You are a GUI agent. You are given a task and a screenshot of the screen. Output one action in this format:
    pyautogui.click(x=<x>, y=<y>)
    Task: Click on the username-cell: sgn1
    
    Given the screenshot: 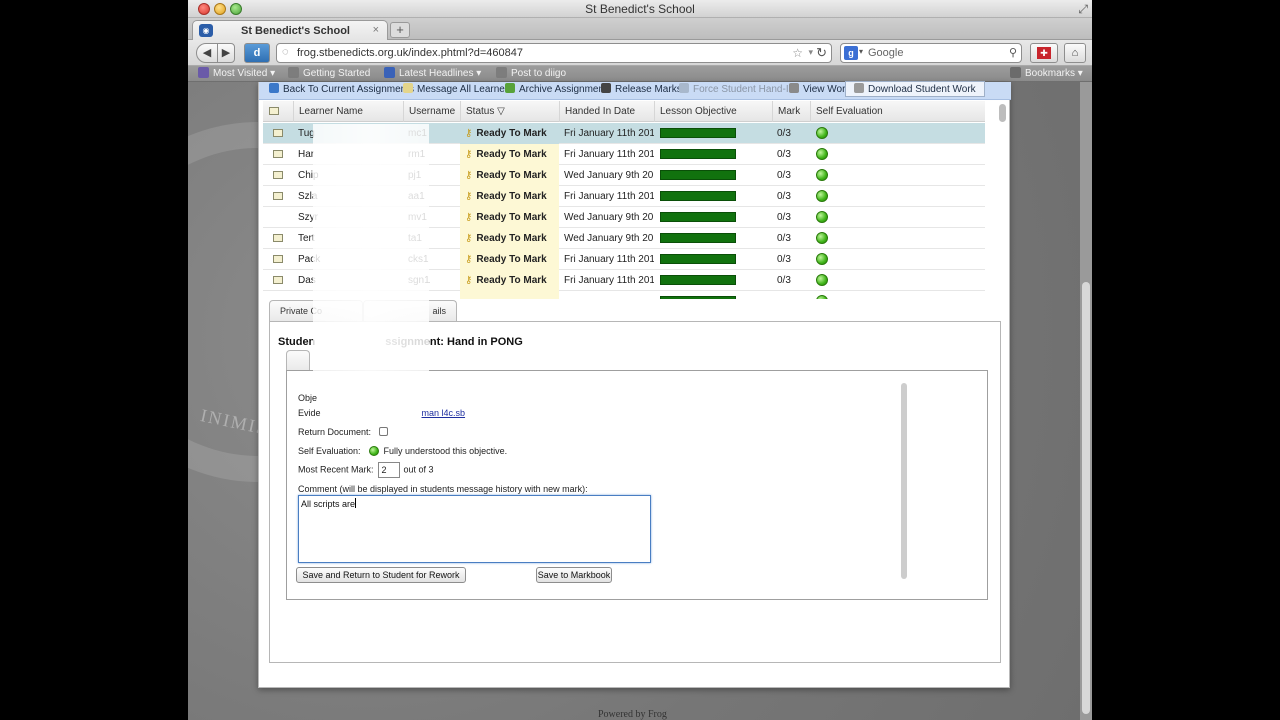 What is the action you would take?
    pyautogui.click(x=419, y=280)
    